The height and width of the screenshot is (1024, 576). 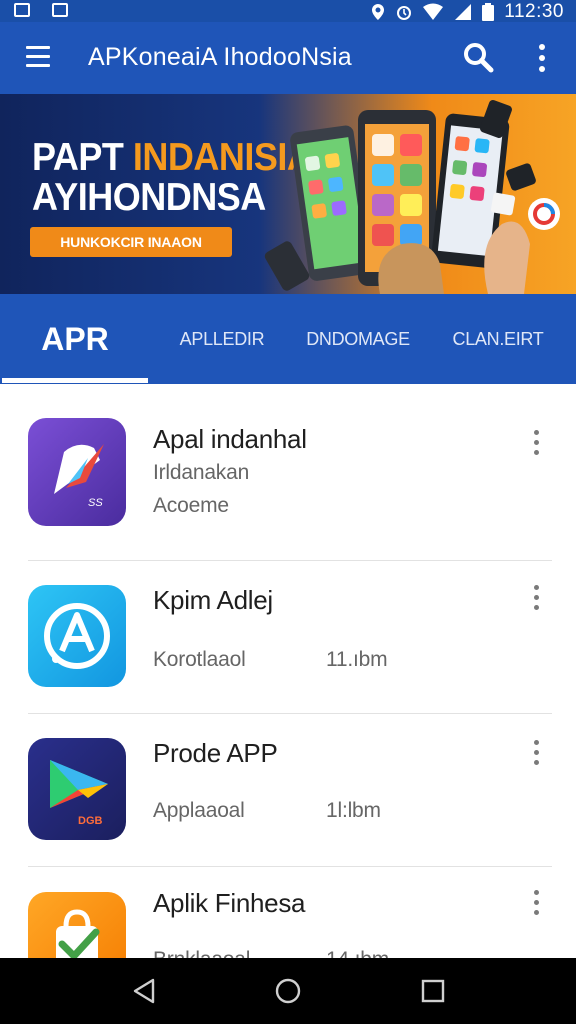 I want to click on home-icon, so click(x=288, y=991).